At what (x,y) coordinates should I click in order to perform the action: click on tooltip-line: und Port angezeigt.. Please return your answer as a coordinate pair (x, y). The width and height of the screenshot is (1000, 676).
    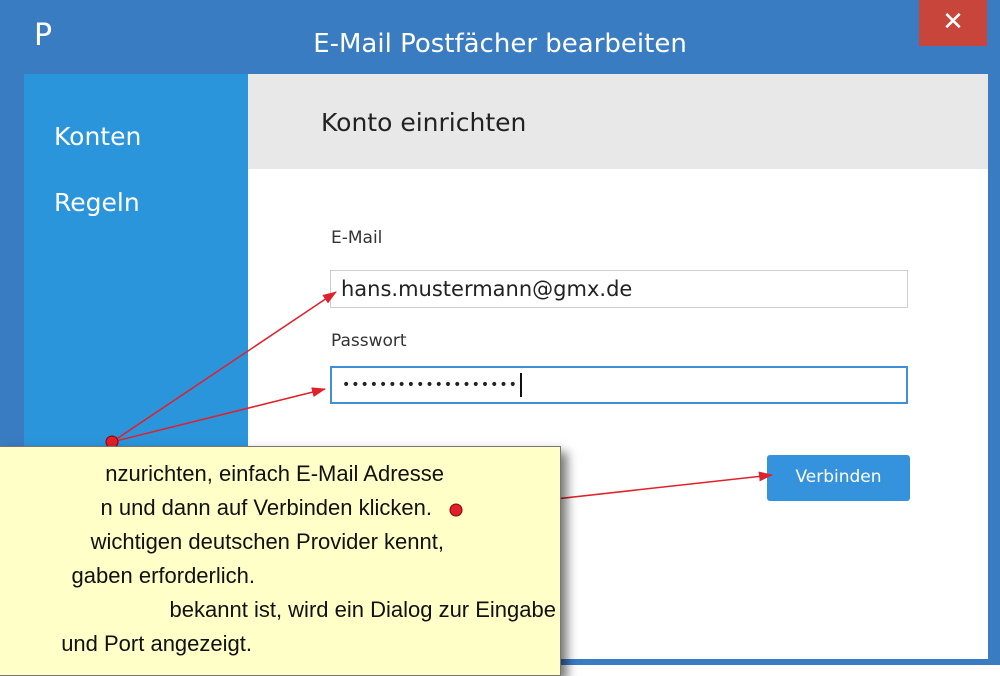
    Looking at the image, I should click on (156, 643).